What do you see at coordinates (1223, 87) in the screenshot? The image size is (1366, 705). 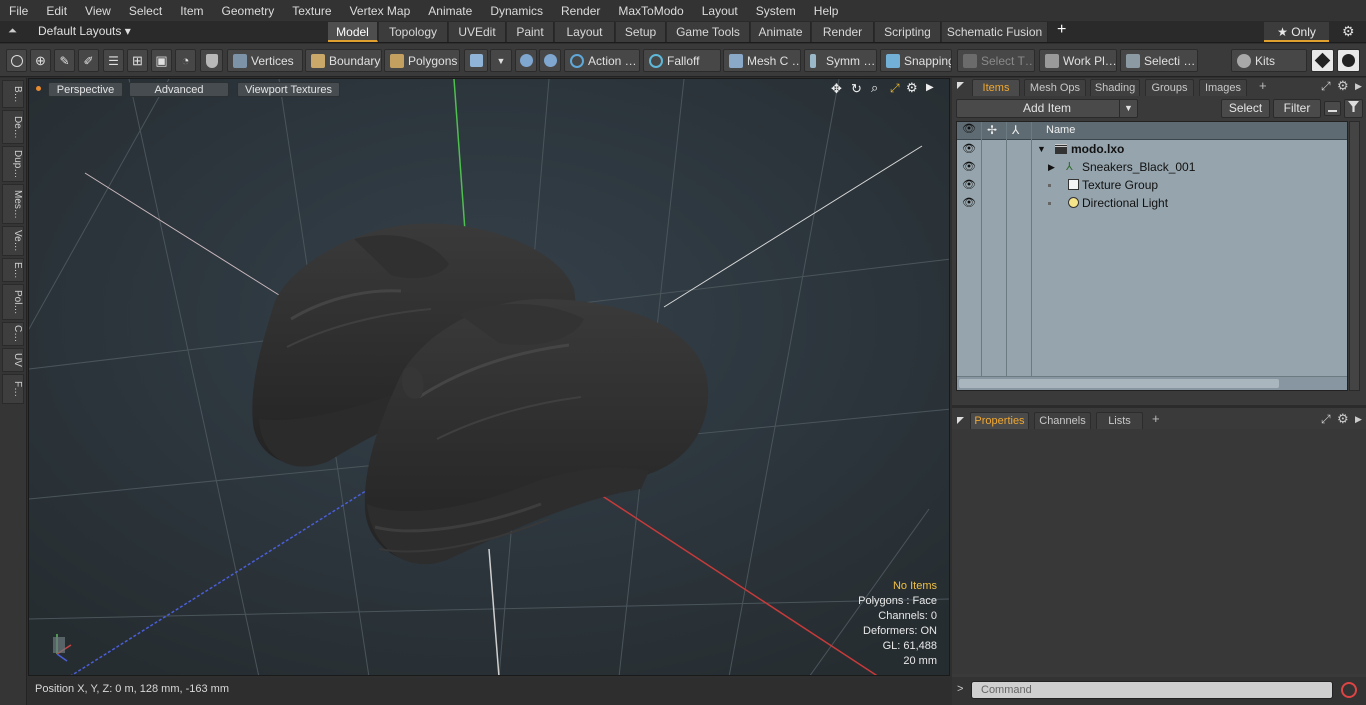 I see `tab-images: Images` at bounding box center [1223, 87].